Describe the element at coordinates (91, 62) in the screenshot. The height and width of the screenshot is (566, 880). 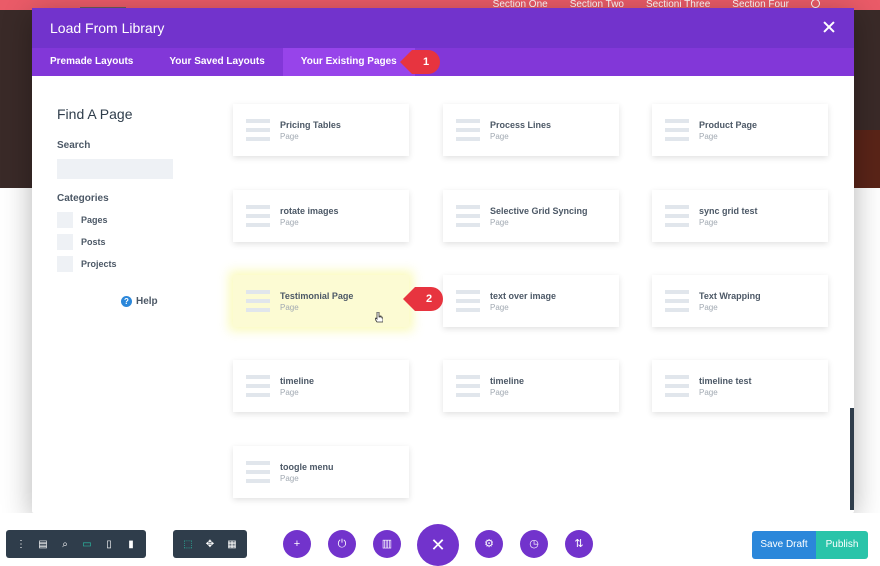
I see `tab-premade-layouts: Premade Layouts` at that location.